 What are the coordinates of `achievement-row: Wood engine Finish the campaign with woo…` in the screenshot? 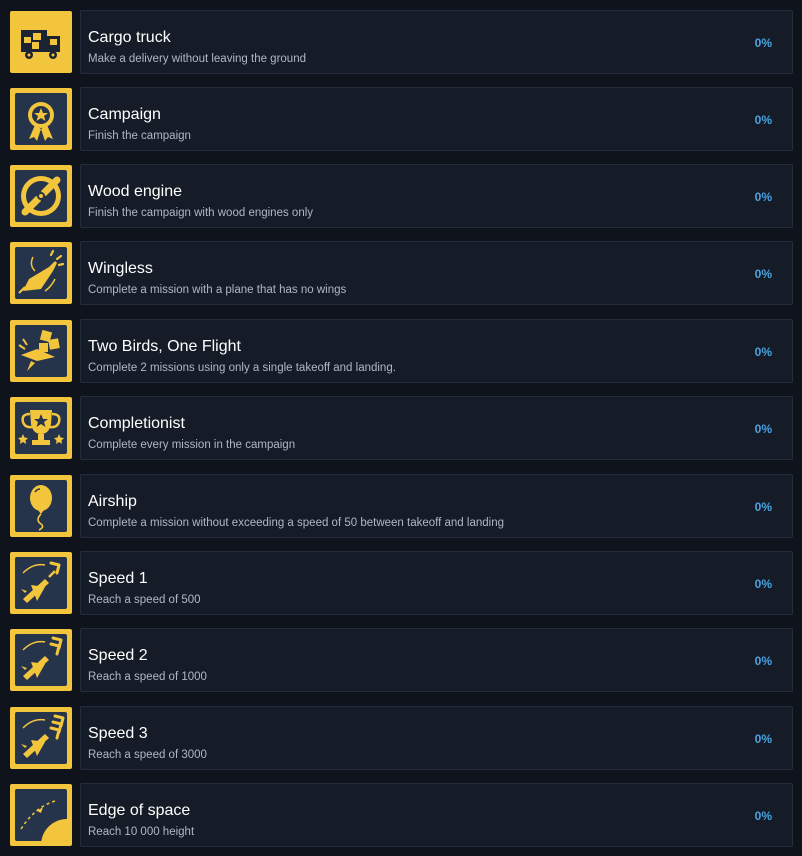 It's located at (401, 197).